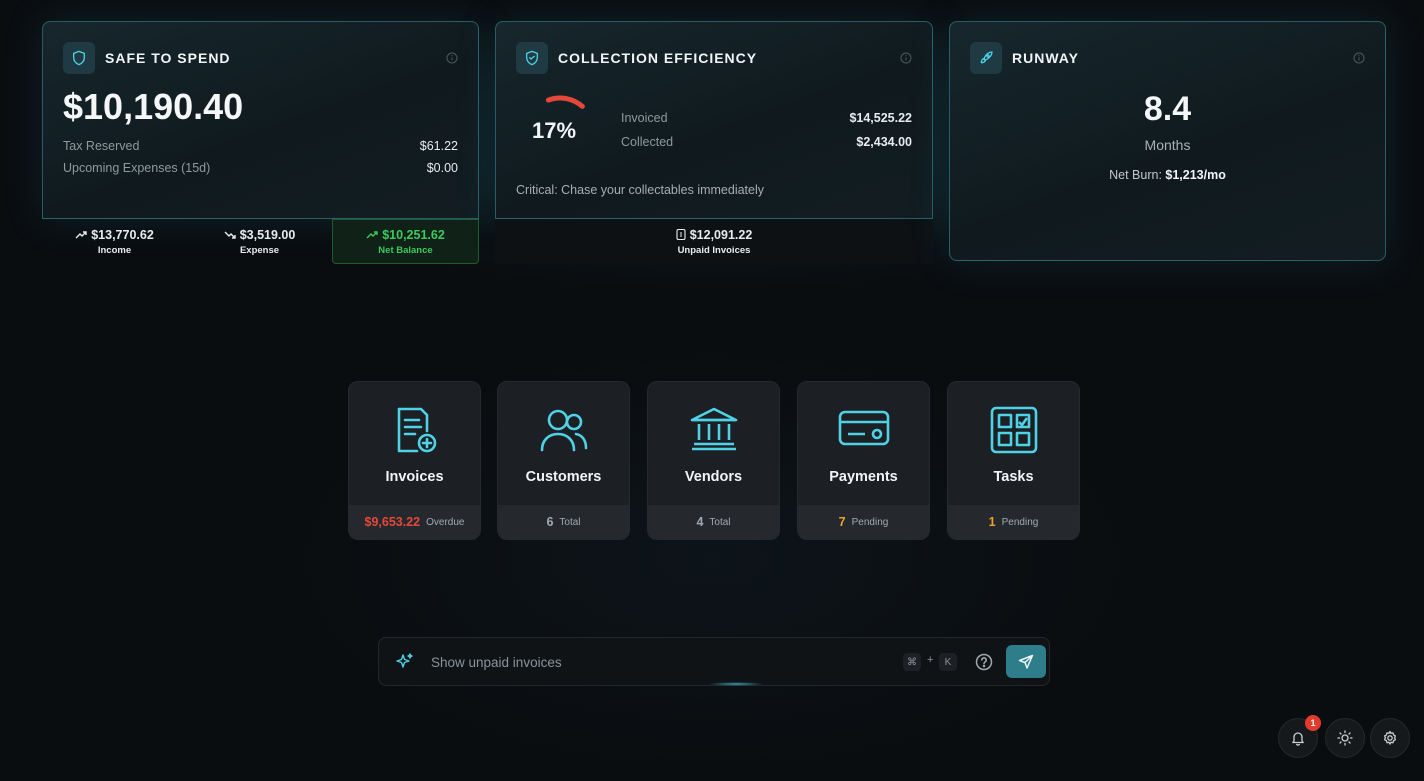 The width and height of the screenshot is (1424, 781). I want to click on command-bar: ⌘ + K, so click(714, 661).